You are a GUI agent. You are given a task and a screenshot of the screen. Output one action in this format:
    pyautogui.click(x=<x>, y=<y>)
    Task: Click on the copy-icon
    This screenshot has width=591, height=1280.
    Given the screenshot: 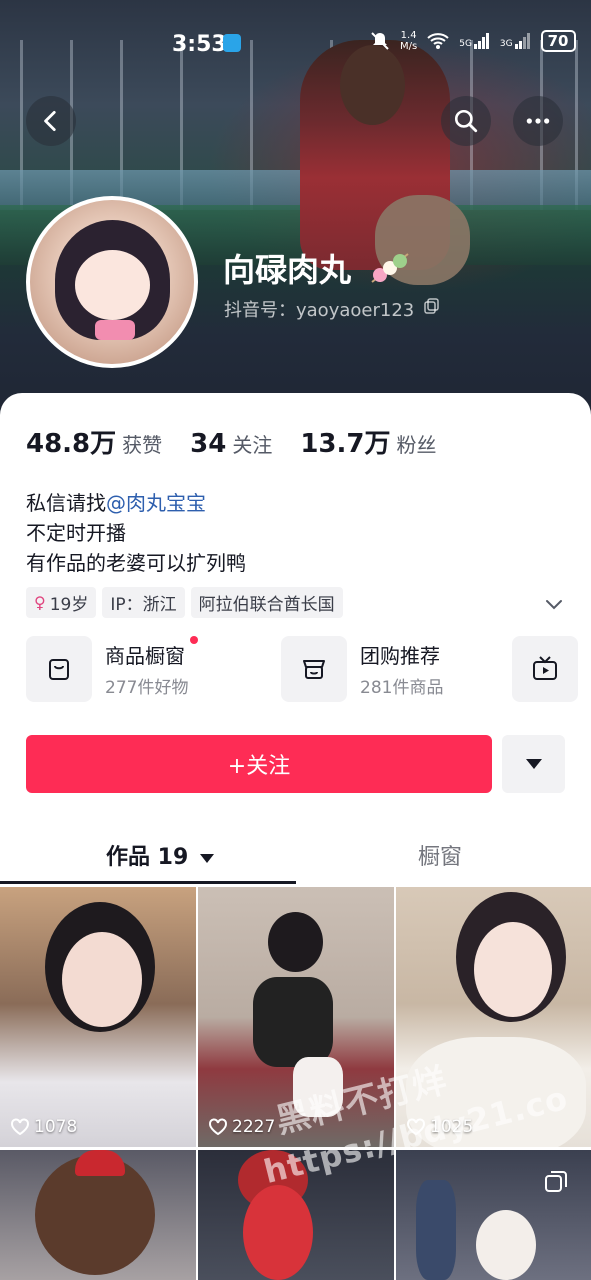 What is the action you would take?
    pyautogui.click(x=432, y=306)
    